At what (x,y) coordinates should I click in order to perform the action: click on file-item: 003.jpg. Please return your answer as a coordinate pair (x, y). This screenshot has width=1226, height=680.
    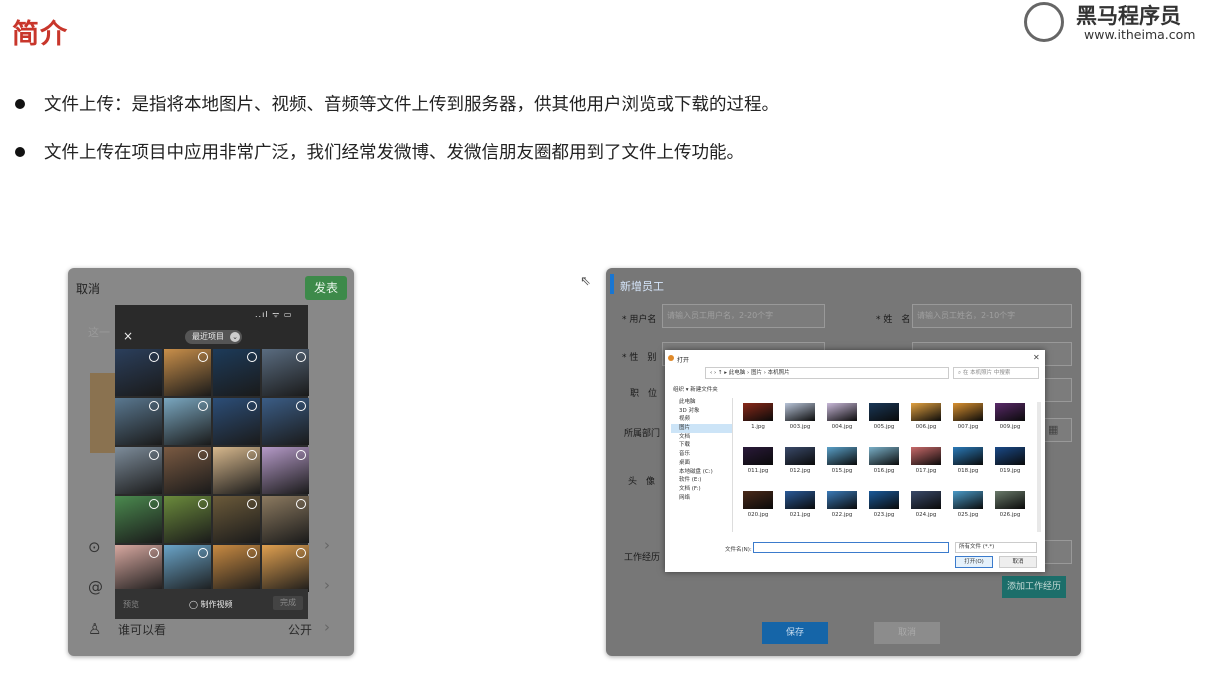
    Looking at the image, I should click on (800, 416).